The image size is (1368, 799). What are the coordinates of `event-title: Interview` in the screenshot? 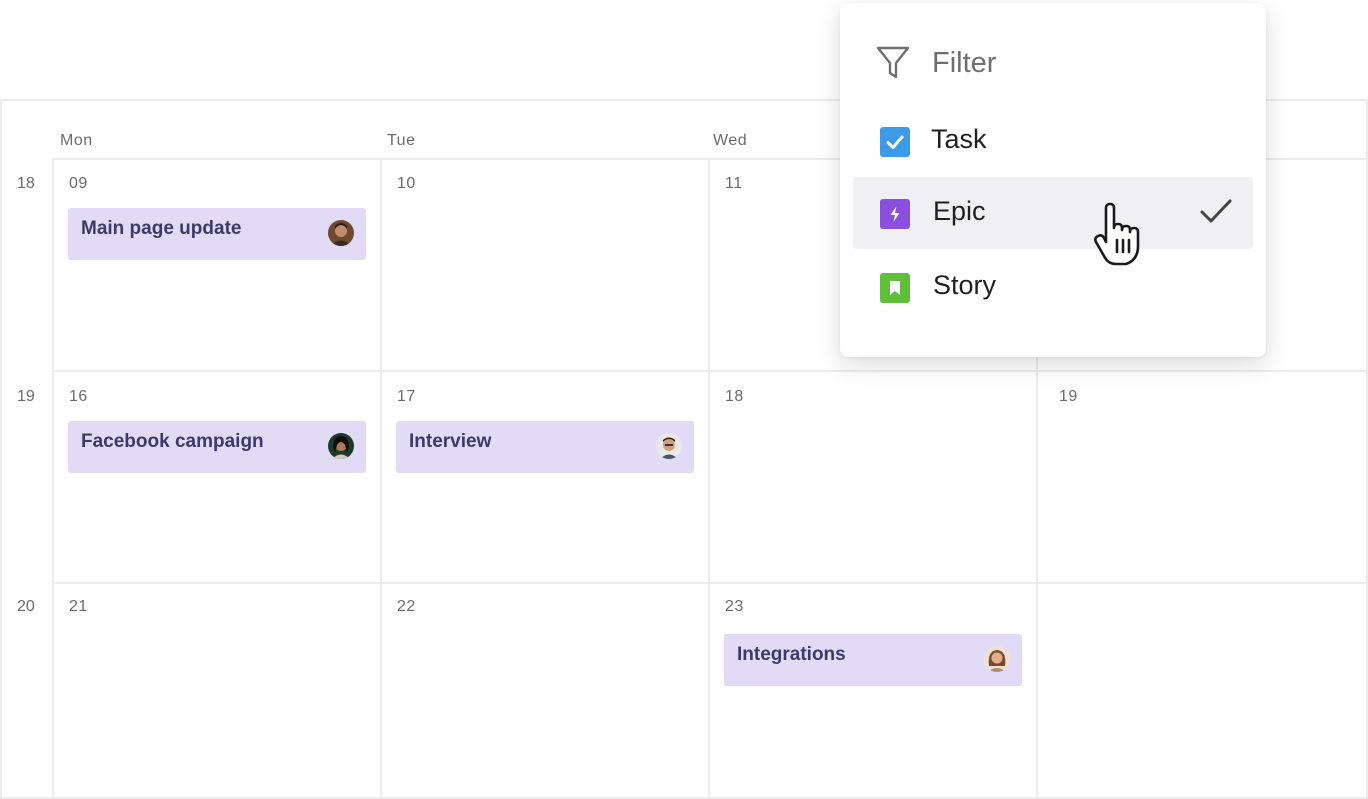 It's located at (450, 441).